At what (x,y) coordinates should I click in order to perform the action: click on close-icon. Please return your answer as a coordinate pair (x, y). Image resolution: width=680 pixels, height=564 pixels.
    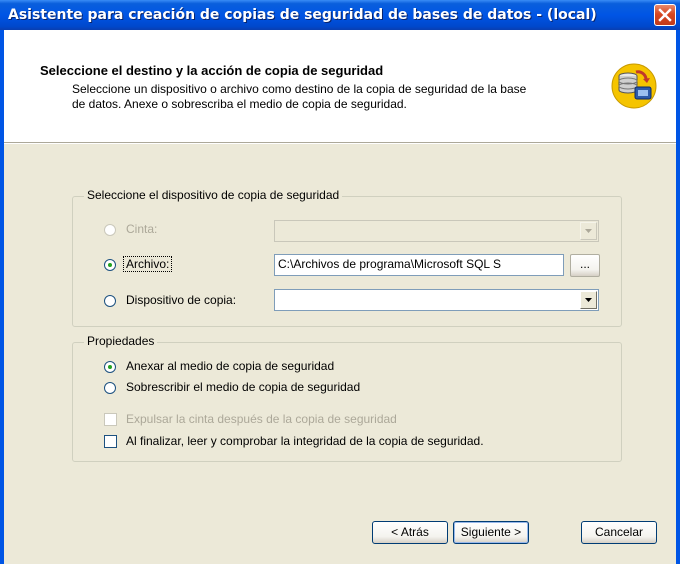
    Looking at the image, I should click on (665, 15).